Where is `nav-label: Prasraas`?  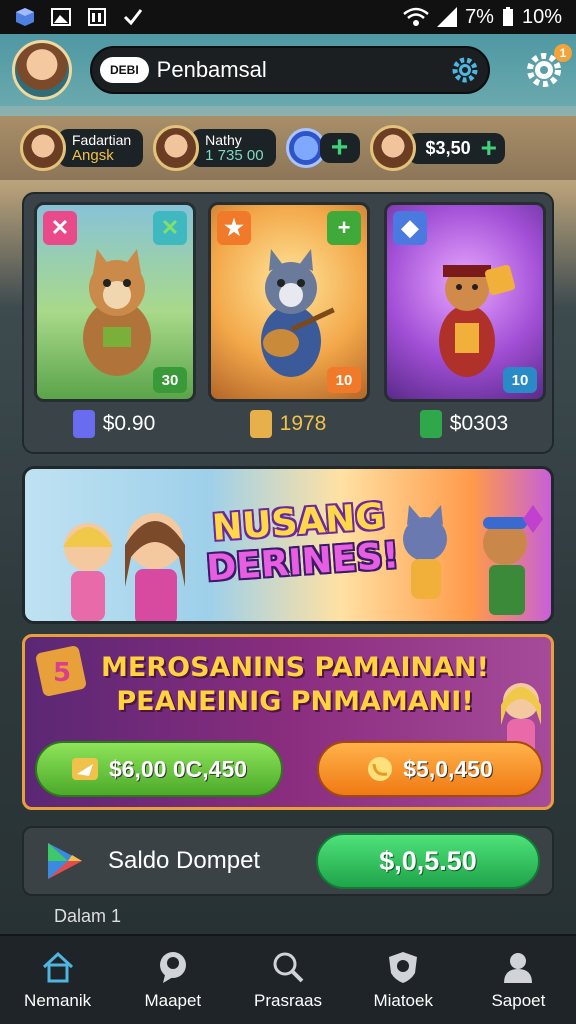 nav-label: Prasraas is located at coordinates (288, 1000).